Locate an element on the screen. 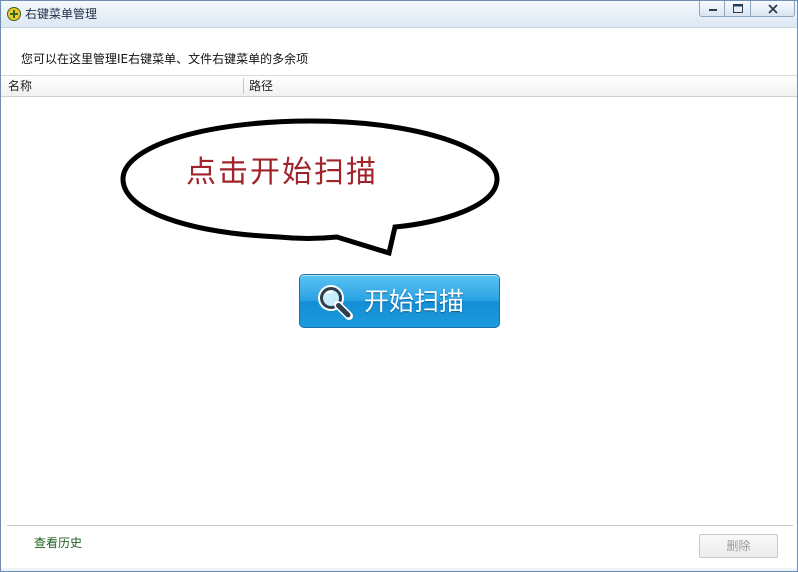 Image resolution: width=798 pixels, height=572 pixels. maximize-button is located at coordinates (738, 9).